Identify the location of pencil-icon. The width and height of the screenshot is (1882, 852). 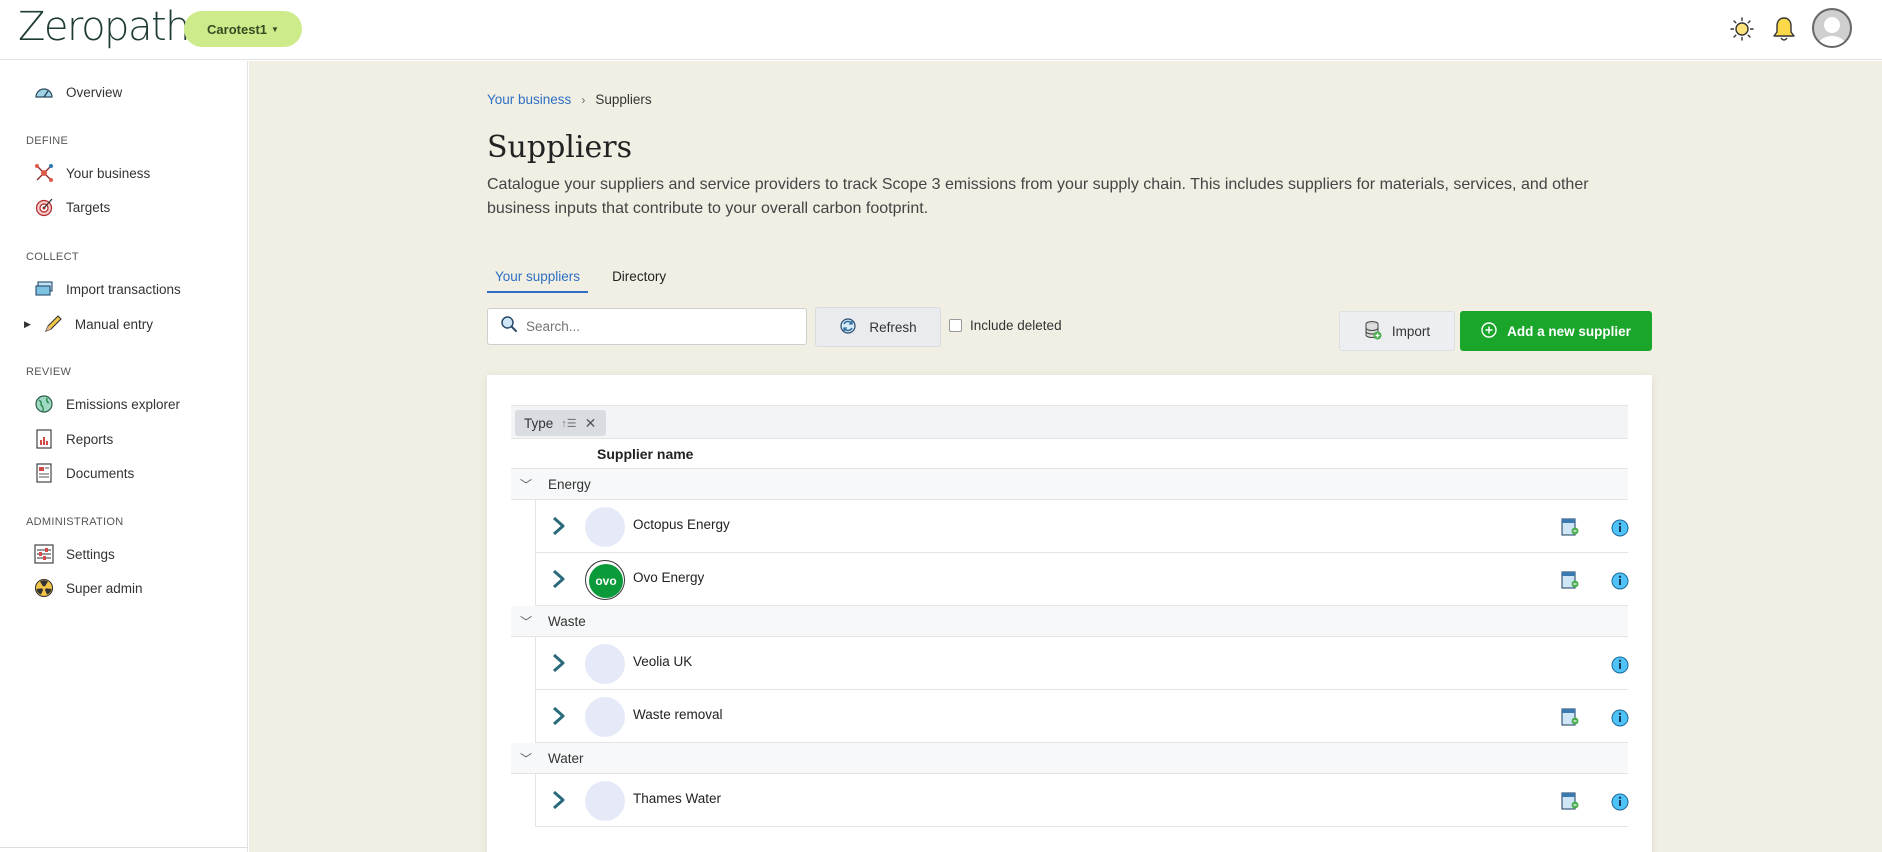
(53, 324).